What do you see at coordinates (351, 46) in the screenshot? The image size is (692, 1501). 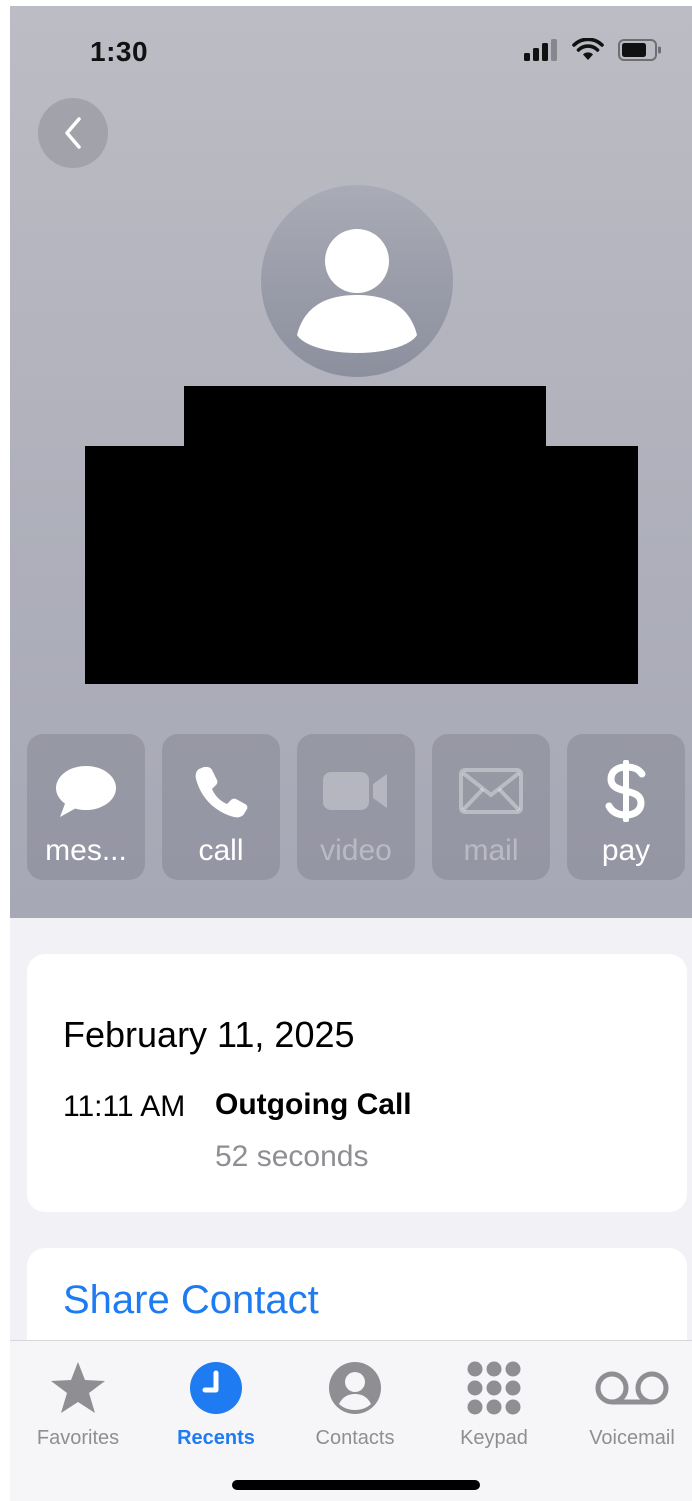 I see `status-bar: 1:30` at bounding box center [351, 46].